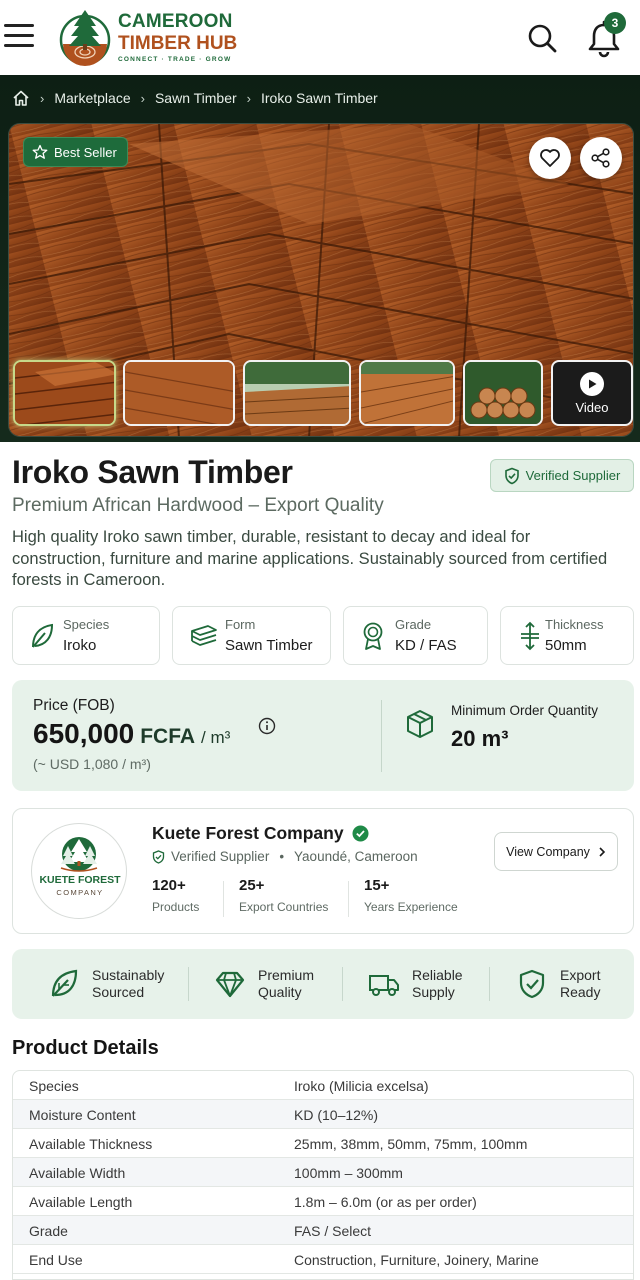 This screenshot has width=640, height=1280. Describe the element at coordinates (248, 833) in the screenshot. I see `supplier-name: Kuete Forest Company` at that location.